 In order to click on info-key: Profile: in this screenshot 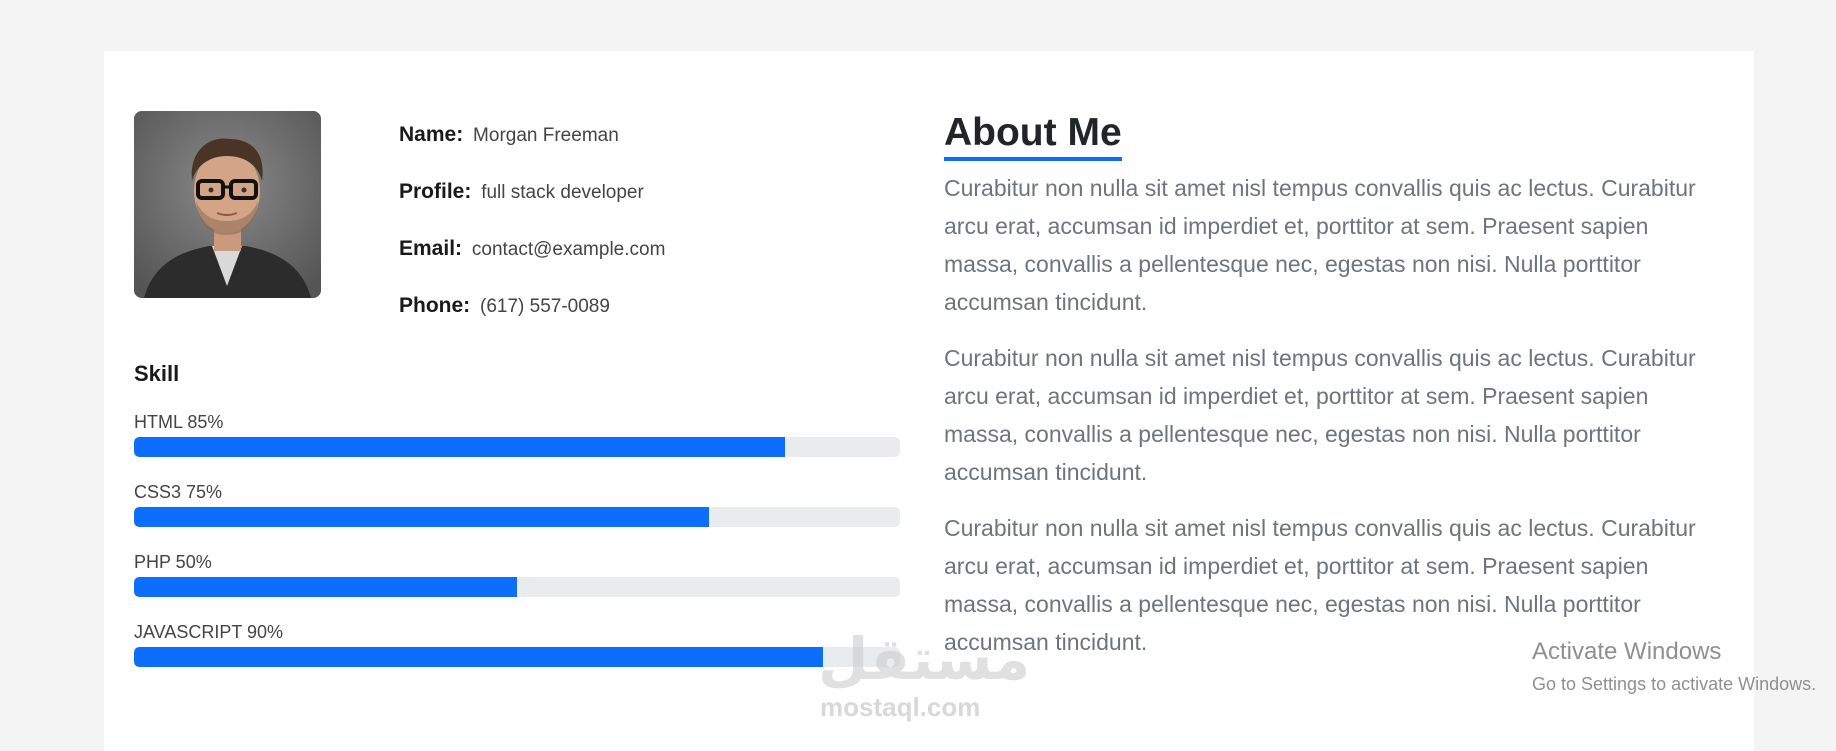, I will do `click(435, 191)`.